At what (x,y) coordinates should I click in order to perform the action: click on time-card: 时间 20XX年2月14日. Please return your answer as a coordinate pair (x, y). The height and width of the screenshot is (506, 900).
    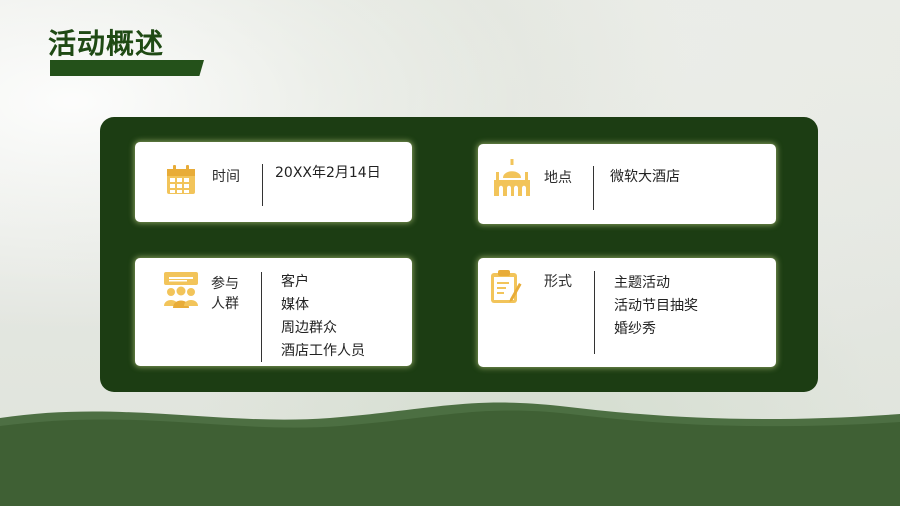
    Looking at the image, I should click on (273, 182).